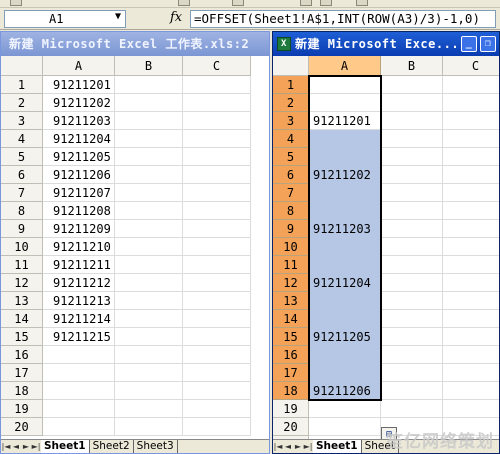  Describe the element at coordinates (79, 265) in the screenshot. I see `cell: 91211211` at that location.